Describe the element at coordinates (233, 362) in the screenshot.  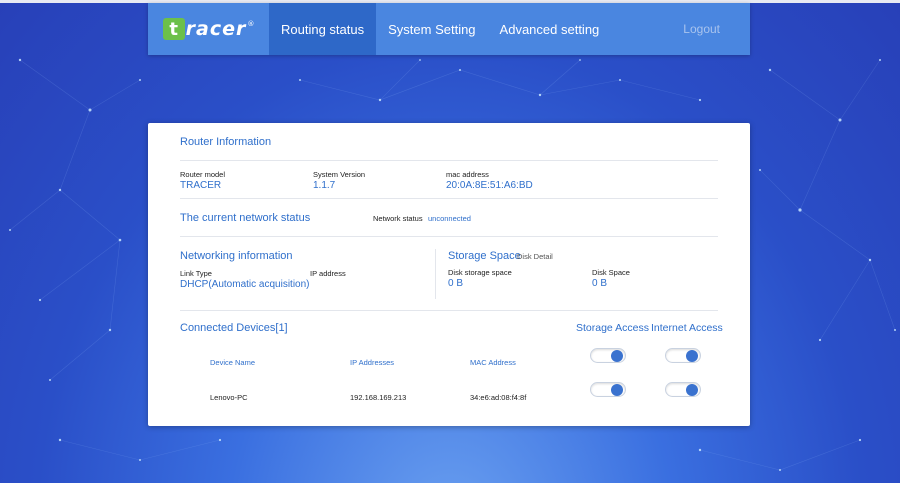
I see `col-device-name: Device Name` at that location.